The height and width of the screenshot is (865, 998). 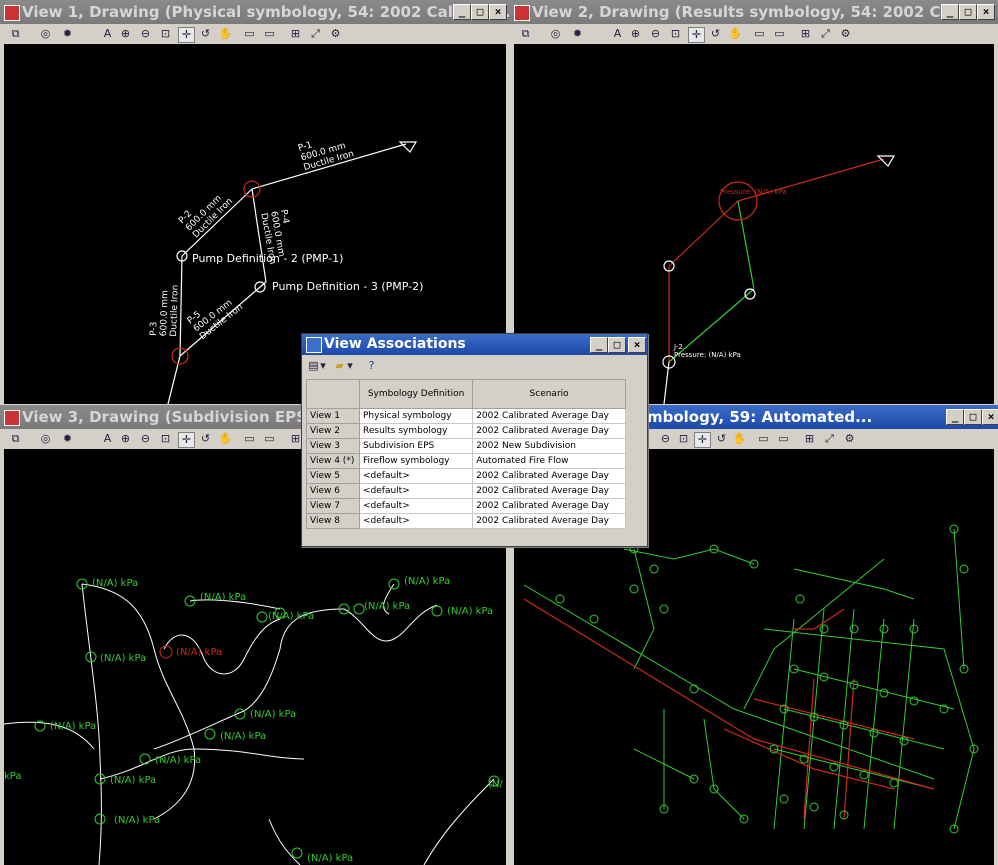 I want to click on scenario-cell: Automated Fire Flow, so click(x=549, y=461).